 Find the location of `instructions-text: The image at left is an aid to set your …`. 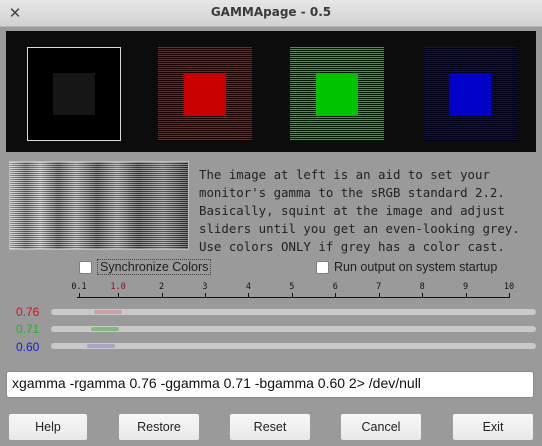

instructions-text: The image at left is an aid to set your … is located at coordinates (359, 210).